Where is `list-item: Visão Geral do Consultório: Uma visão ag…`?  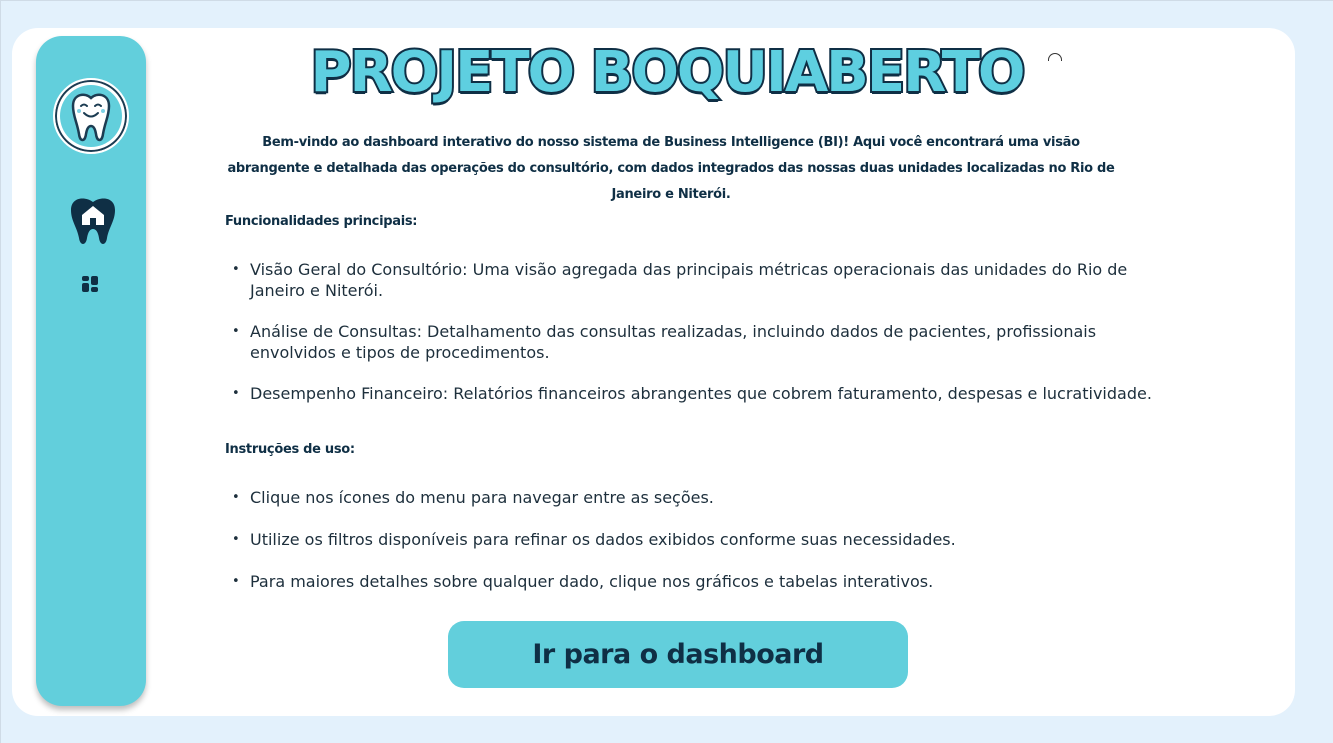 list-item: Visão Geral do Consultório: Uma visão ag… is located at coordinates (692, 280).